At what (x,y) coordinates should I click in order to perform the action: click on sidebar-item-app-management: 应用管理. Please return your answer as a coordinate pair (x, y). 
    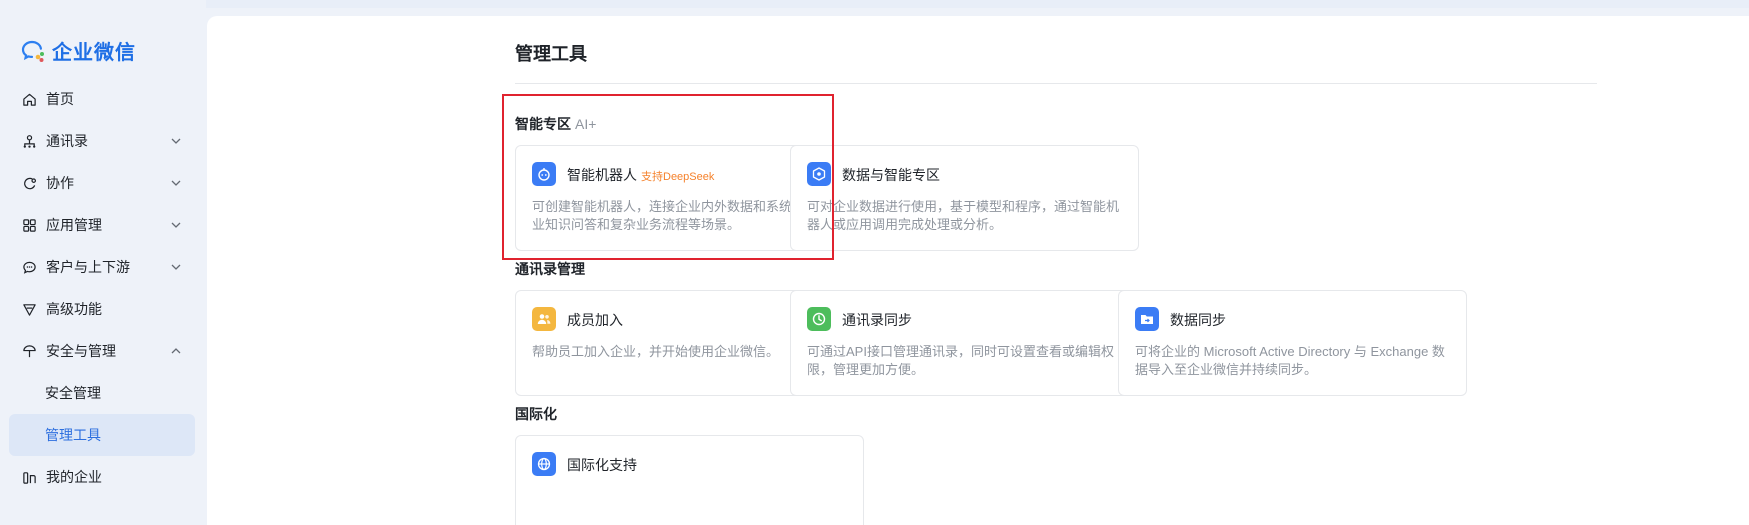
    Looking at the image, I should click on (102, 225).